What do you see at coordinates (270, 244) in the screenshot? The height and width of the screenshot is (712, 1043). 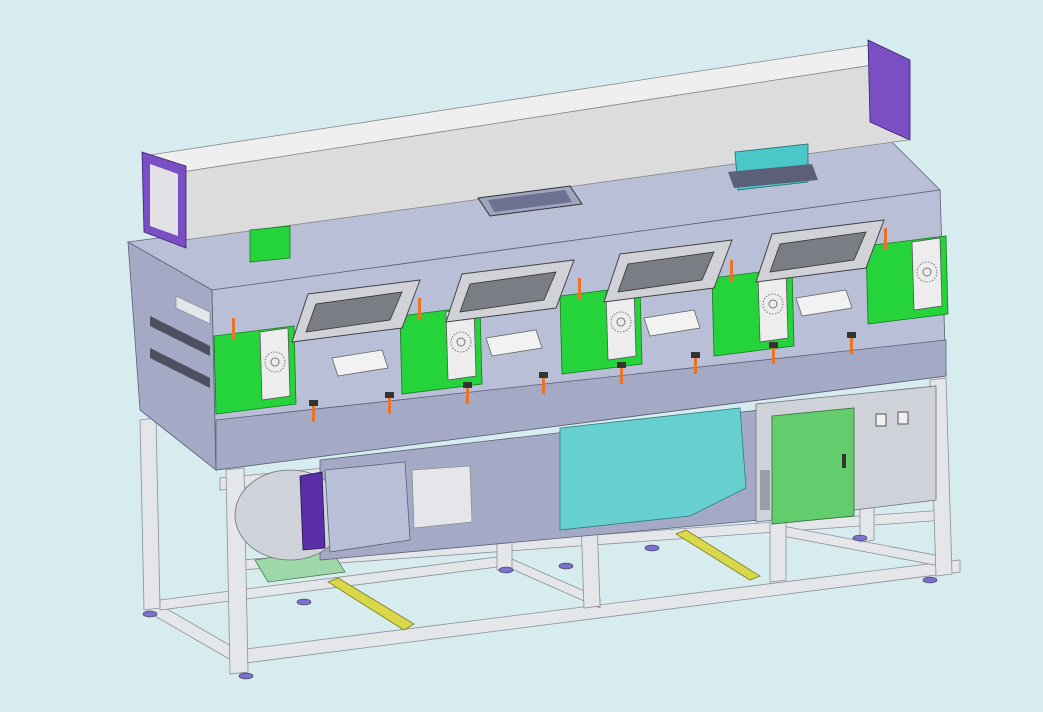 I see `roof-bracket` at bounding box center [270, 244].